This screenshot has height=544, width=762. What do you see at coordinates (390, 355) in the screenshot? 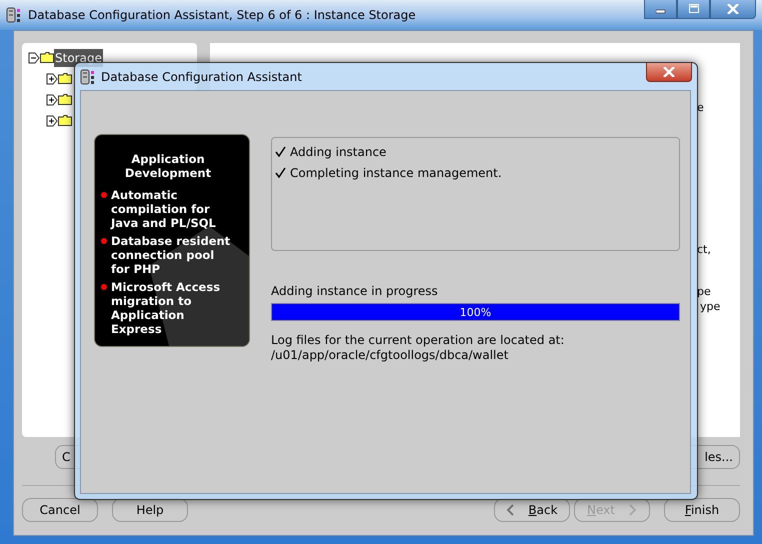
I see `log-text: /u01/app/oracle/cfgtoollogs/dbca/wallet` at bounding box center [390, 355].